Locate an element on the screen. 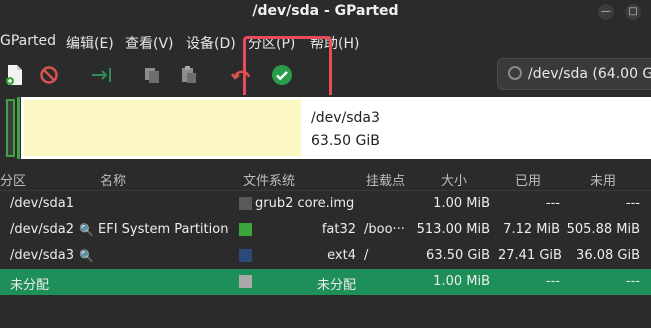 The height and width of the screenshot is (328, 651). minimize-icon: — is located at coordinates (606, 11).